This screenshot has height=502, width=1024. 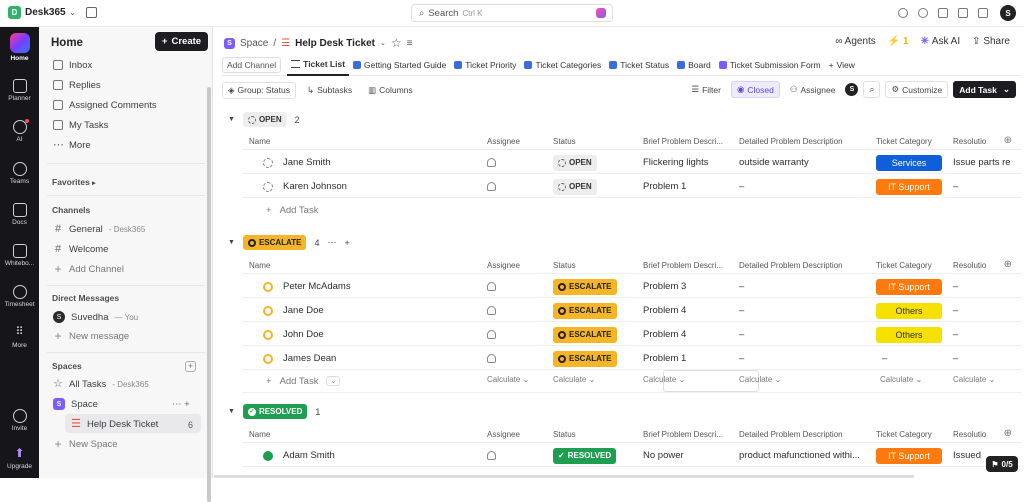 What do you see at coordinates (19, 296) in the screenshot?
I see `rail-timesheet: Timesheet` at bounding box center [19, 296].